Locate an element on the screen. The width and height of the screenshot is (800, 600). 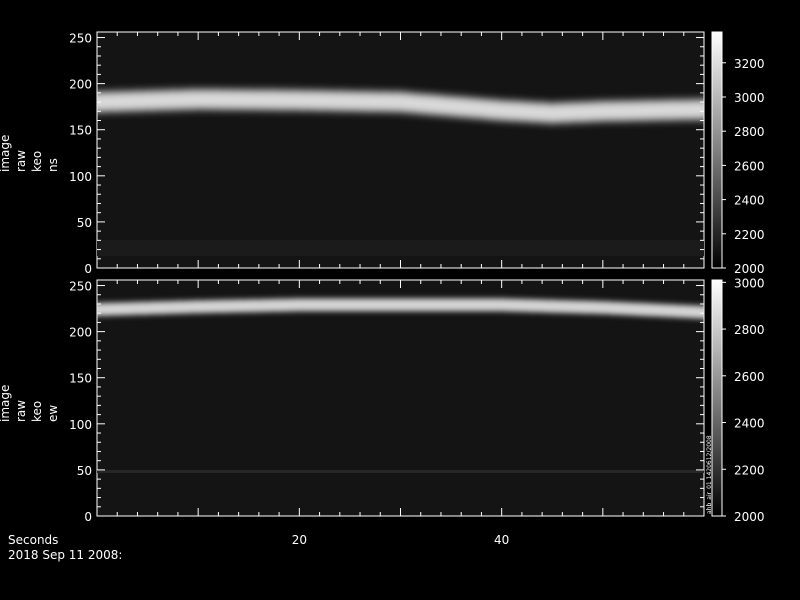
colorbar-ns is located at coordinates (717, 150).